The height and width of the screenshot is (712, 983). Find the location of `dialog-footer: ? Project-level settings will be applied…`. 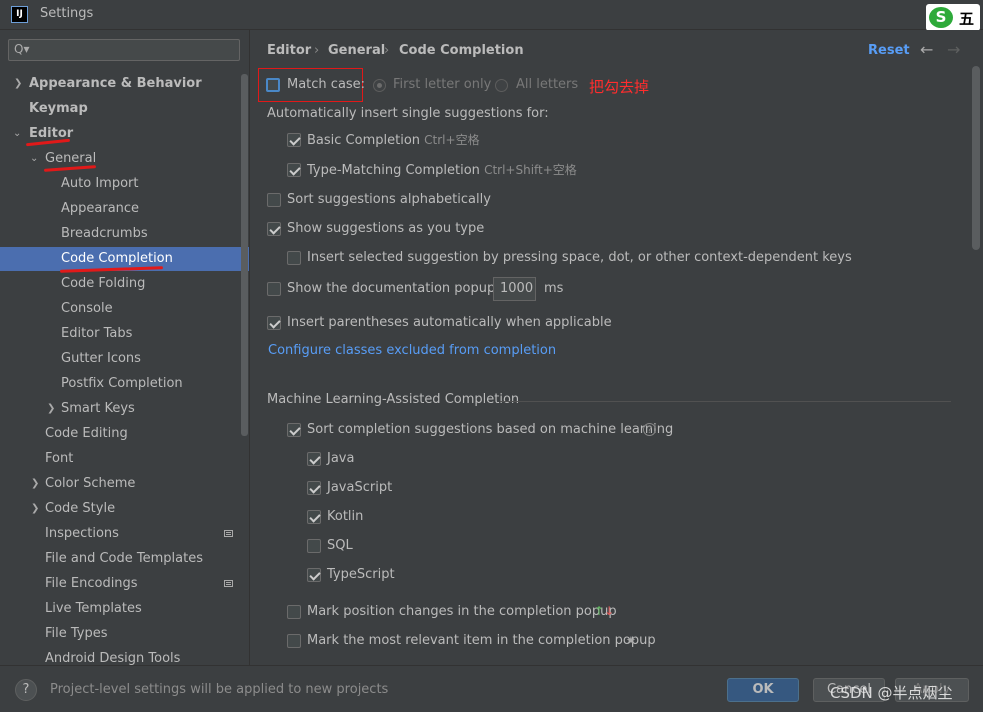

dialog-footer: ? Project-level settings will be applied… is located at coordinates (491, 688).